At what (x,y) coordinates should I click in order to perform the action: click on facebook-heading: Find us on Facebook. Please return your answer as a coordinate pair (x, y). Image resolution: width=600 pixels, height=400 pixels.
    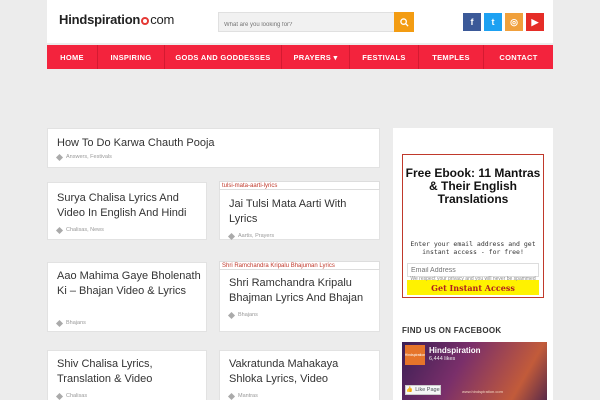
    Looking at the image, I should click on (452, 330).